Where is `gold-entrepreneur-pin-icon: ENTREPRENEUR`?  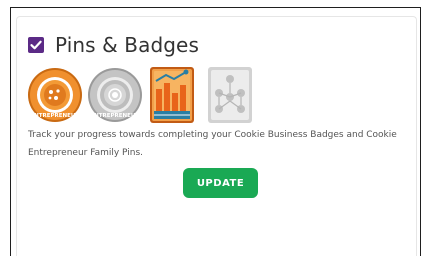
gold-entrepreneur-pin-icon: ENTREPRENEUR is located at coordinates (55, 97).